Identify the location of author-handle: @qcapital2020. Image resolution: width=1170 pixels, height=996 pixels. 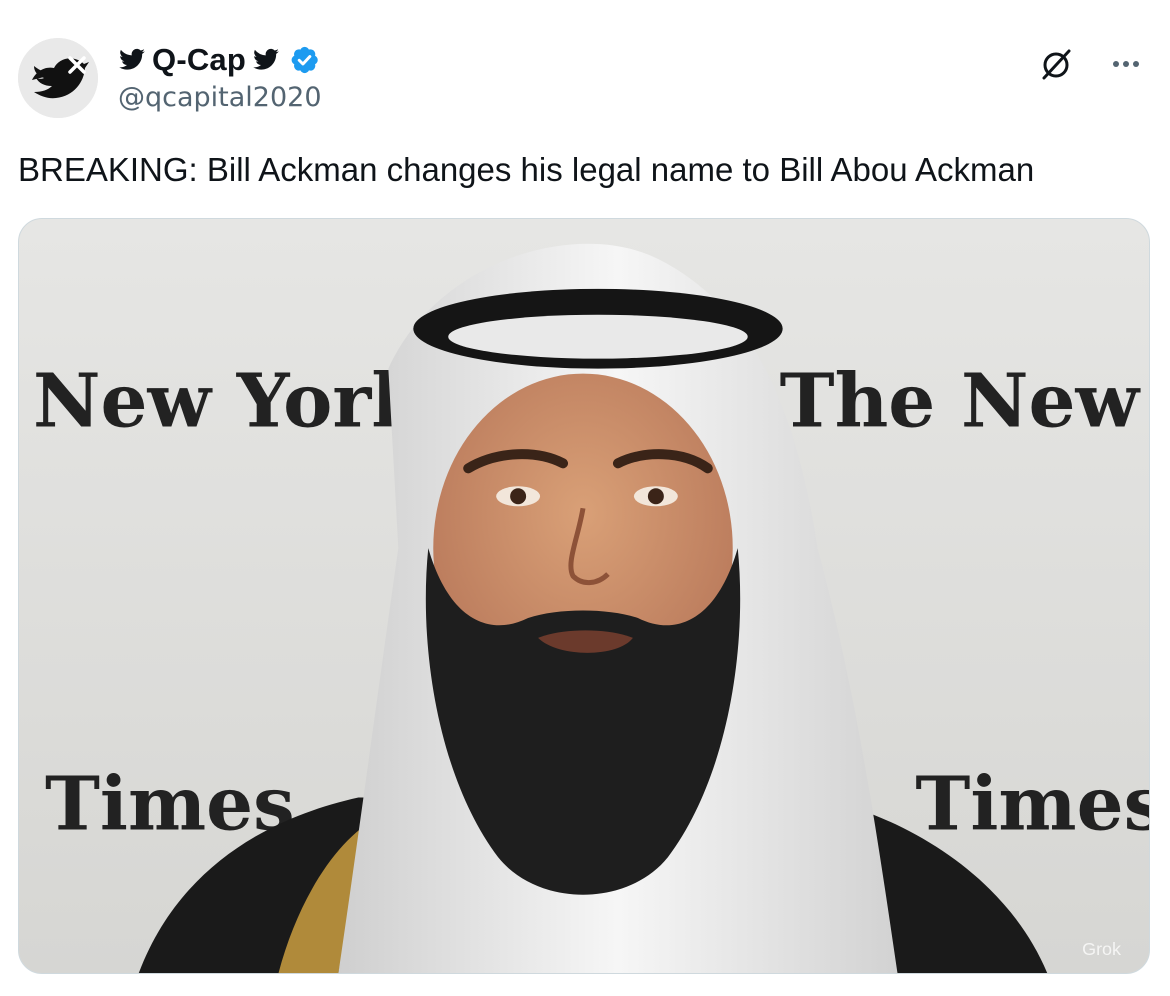
(220, 97).